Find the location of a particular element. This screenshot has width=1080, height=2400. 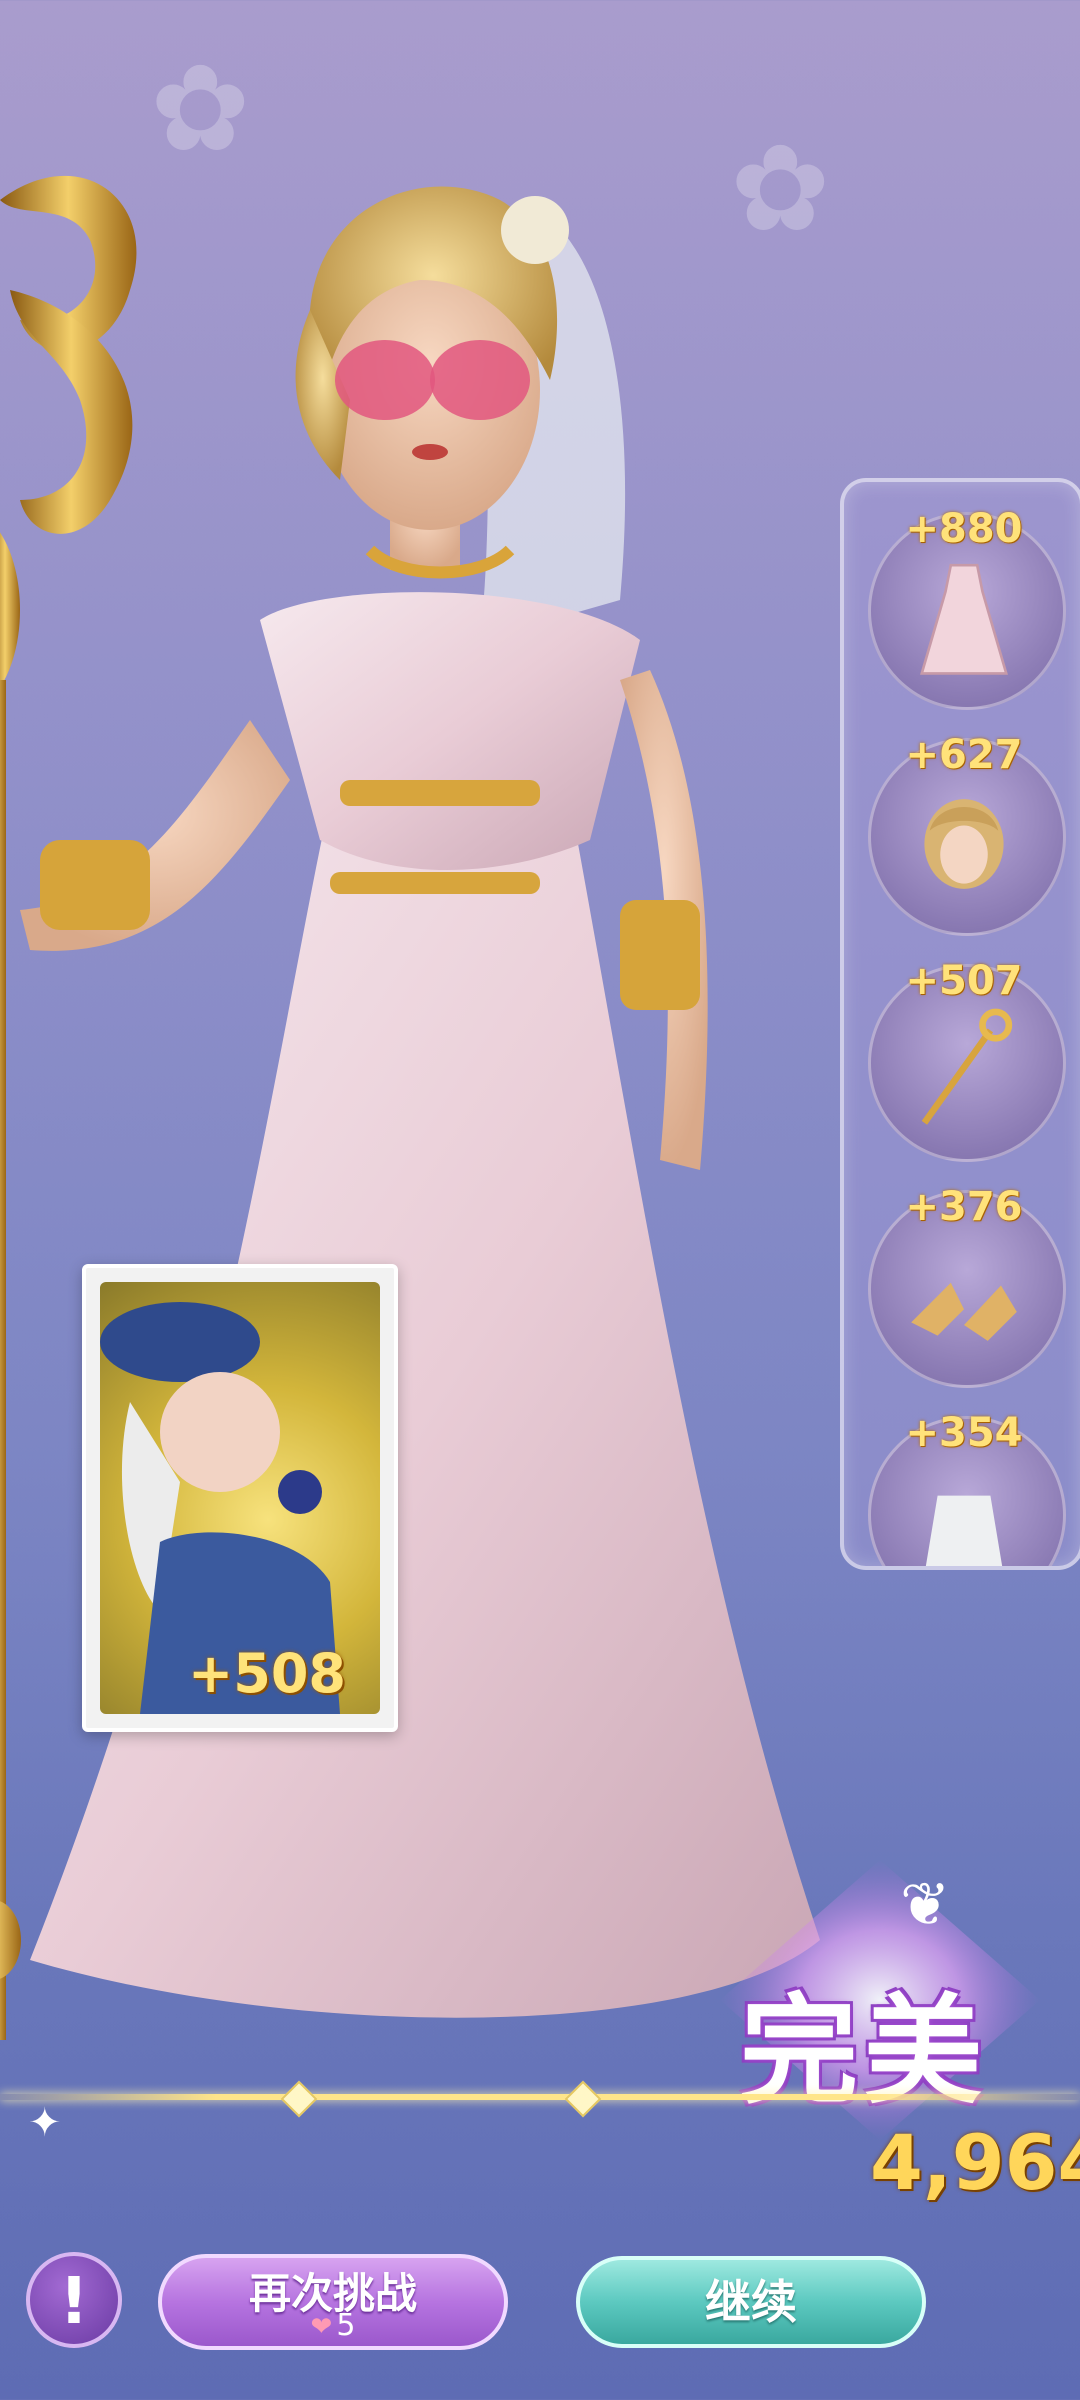

retry-challenge-button: 再次挑战 ❤ 5 is located at coordinates (333, 2302).